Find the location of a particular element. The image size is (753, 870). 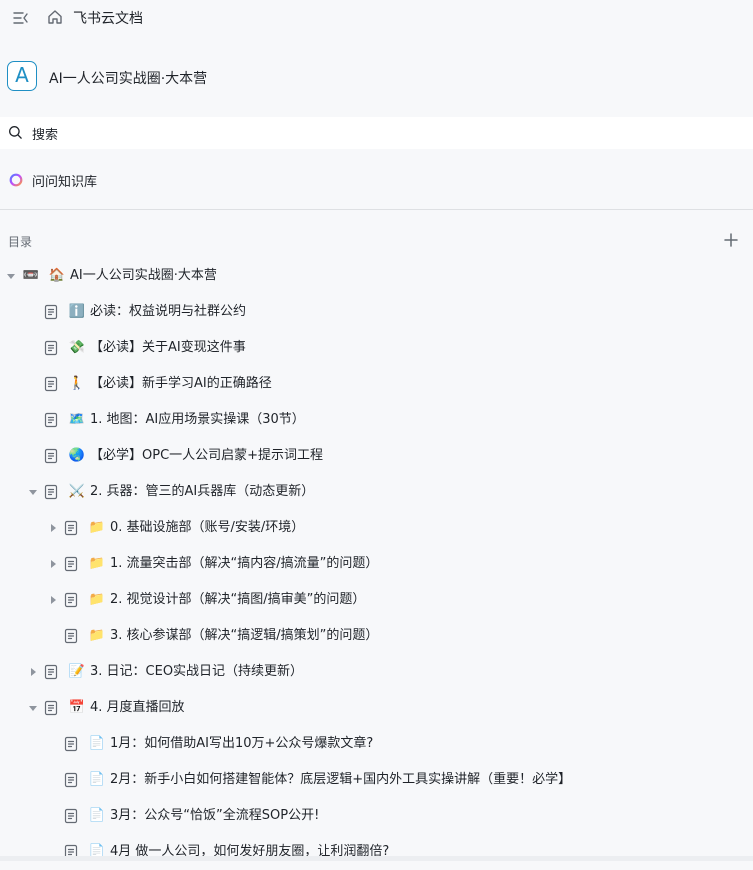

add-icon is located at coordinates (731, 240).